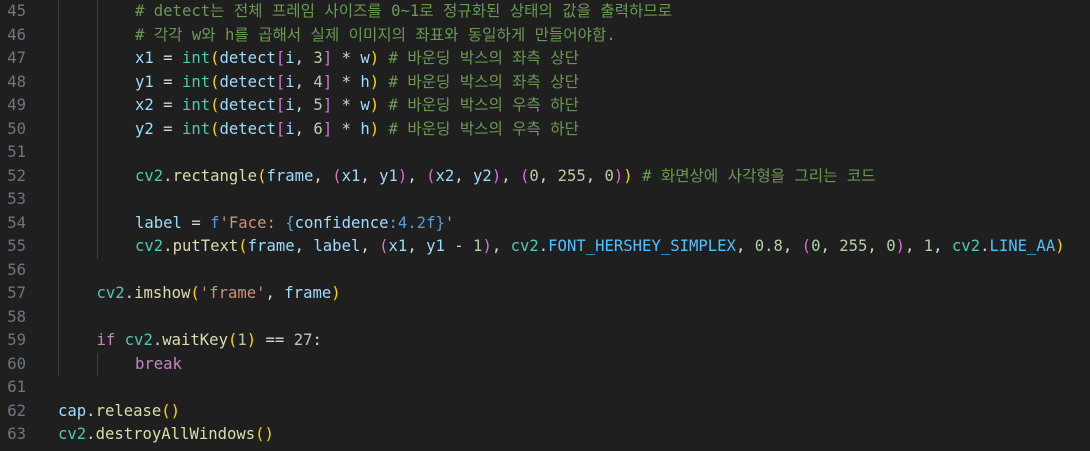 This screenshot has height=451, width=1090. Describe the element at coordinates (545, 317) in the screenshot. I see `code-line: 58` at that location.